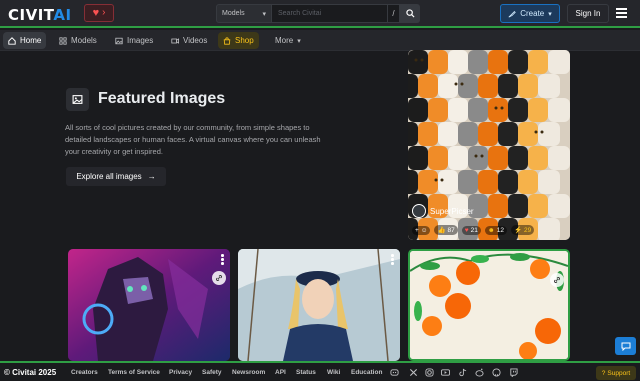 The height and width of the screenshot is (381, 640). What do you see at coordinates (489, 145) in the screenshot?
I see `featured-image-card: SuperPicser + ☺ 👍 87 ♥ 21 ☻ 12 ⚡ 29` at bounding box center [489, 145].